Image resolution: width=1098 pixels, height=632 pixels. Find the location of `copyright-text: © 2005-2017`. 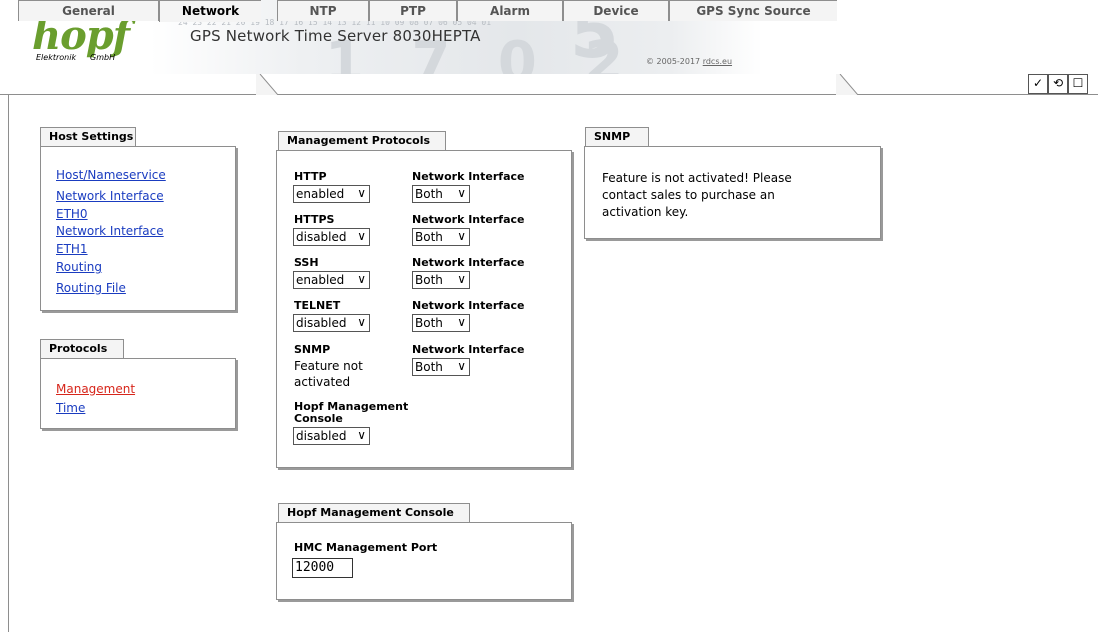

copyright-text: © 2005-2017 is located at coordinates (674, 61).